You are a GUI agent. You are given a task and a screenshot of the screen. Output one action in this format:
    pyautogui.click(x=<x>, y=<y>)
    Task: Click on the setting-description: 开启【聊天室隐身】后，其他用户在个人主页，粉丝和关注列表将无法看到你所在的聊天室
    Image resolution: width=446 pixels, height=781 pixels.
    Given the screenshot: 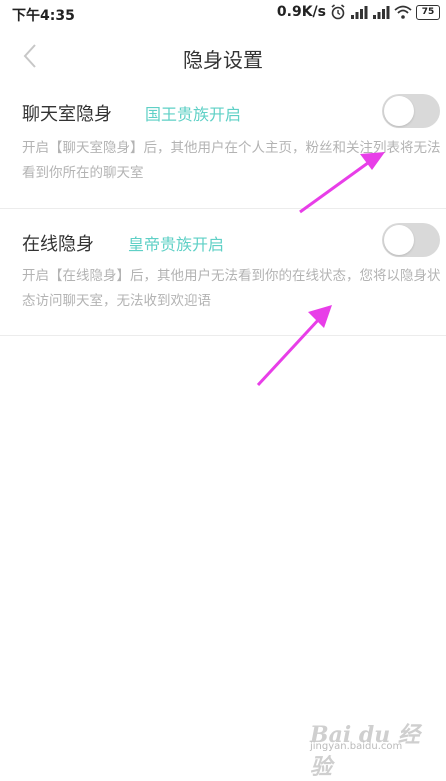 What is the action you would take?
    pyautogui.click(x=231, y=160)
    